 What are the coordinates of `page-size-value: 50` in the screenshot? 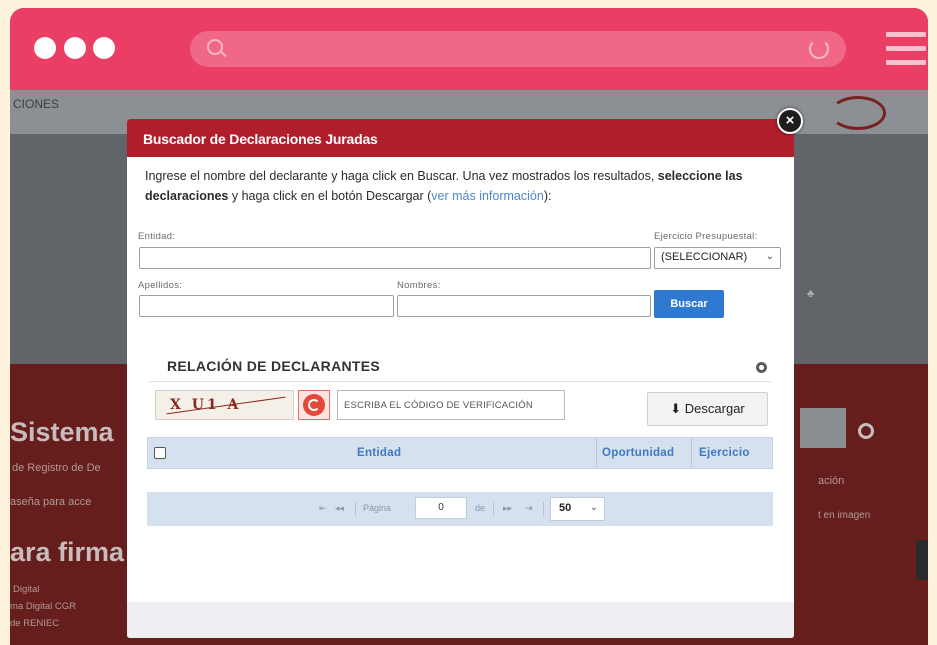 It's located at (565, 508).